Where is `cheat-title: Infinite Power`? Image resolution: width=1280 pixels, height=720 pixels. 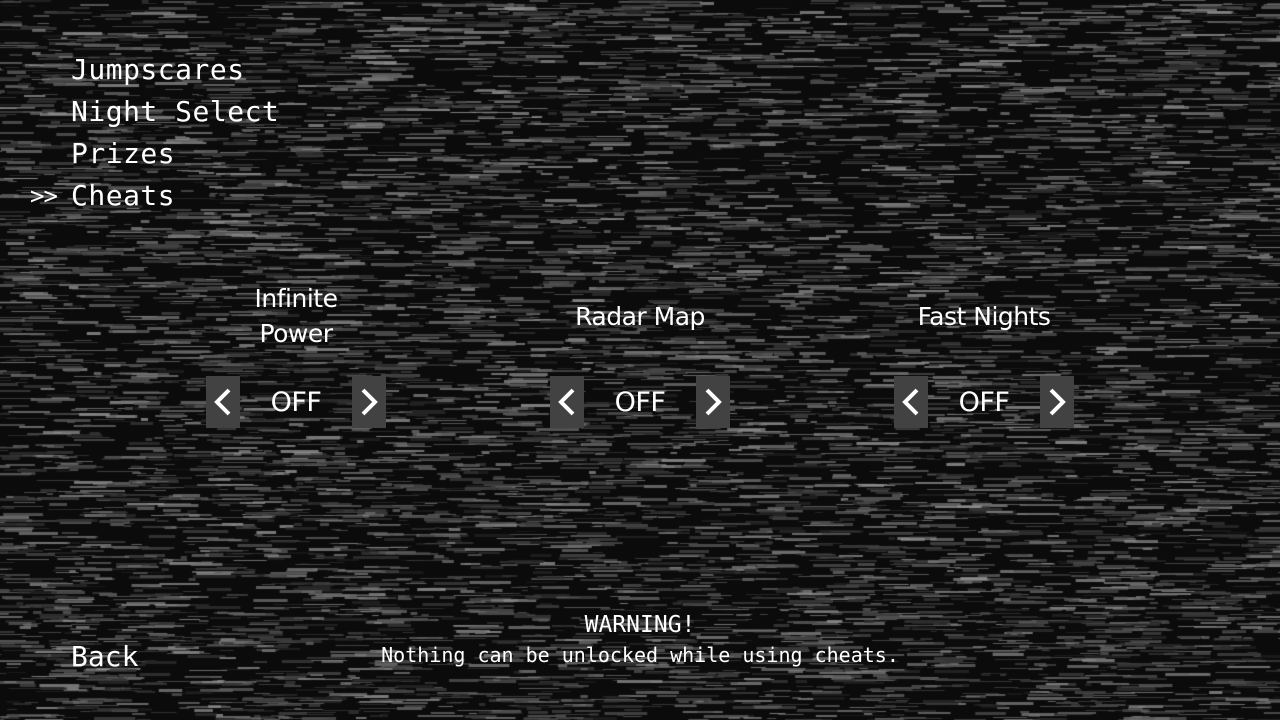 cheat-title: Infinite Power is located at coordinates (296, 316).